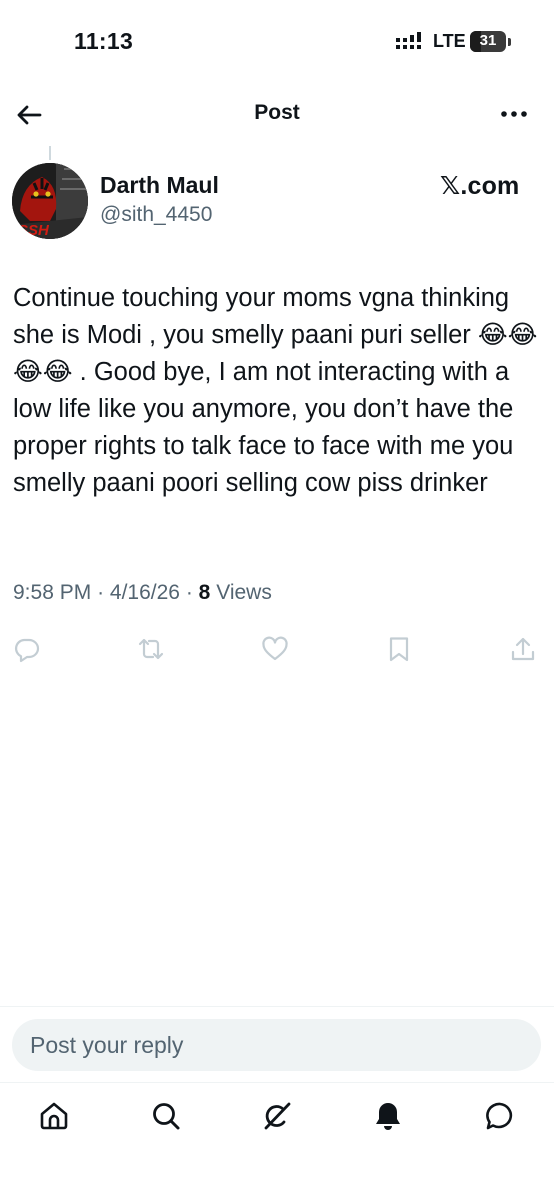 The height and width of the screenshot is (1200, 554). I want to click on search-icon, so click(166, 1116).